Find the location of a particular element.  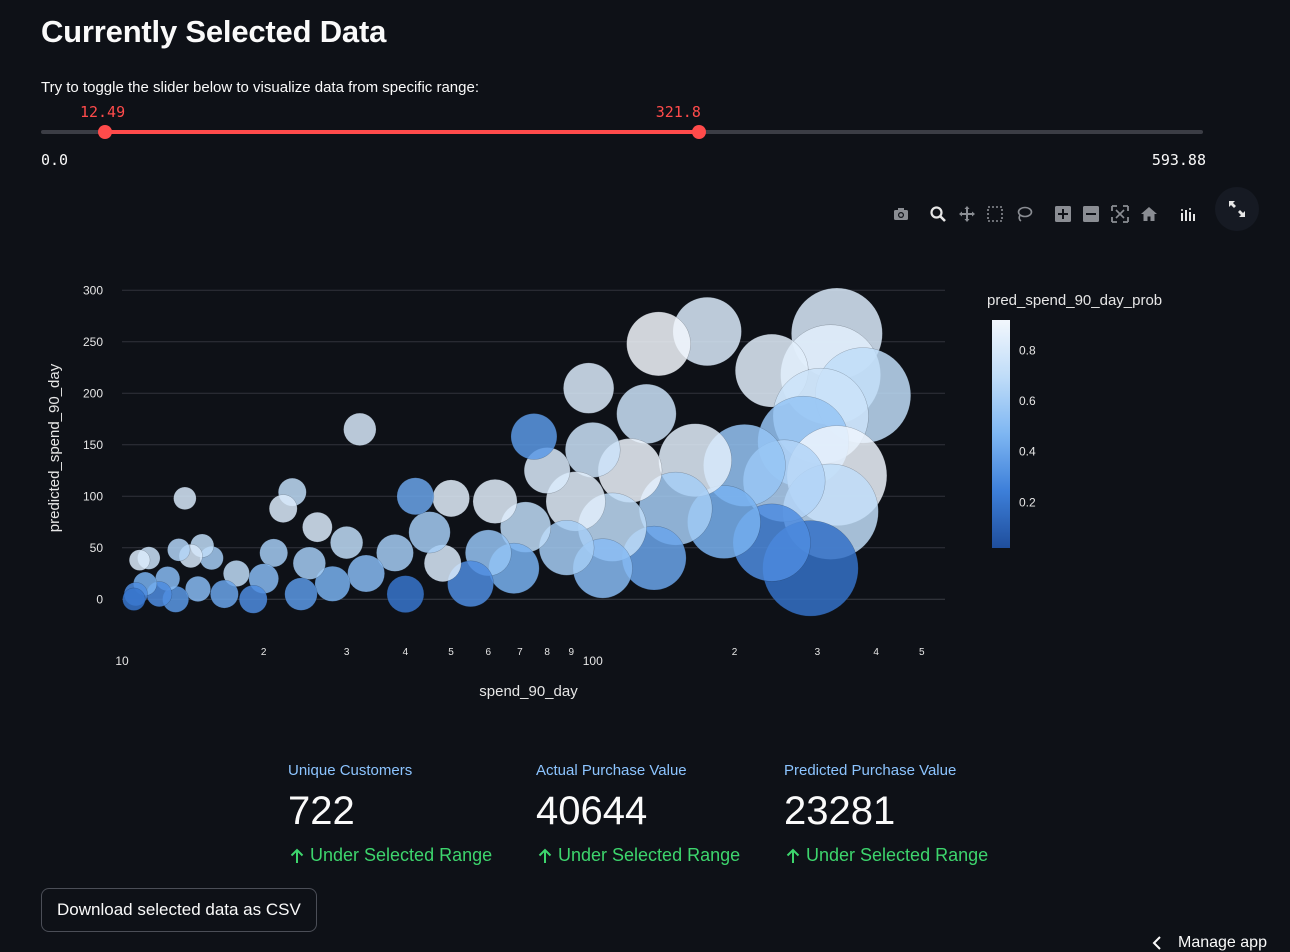

expand-icon is located at coordinates (1237, 209).